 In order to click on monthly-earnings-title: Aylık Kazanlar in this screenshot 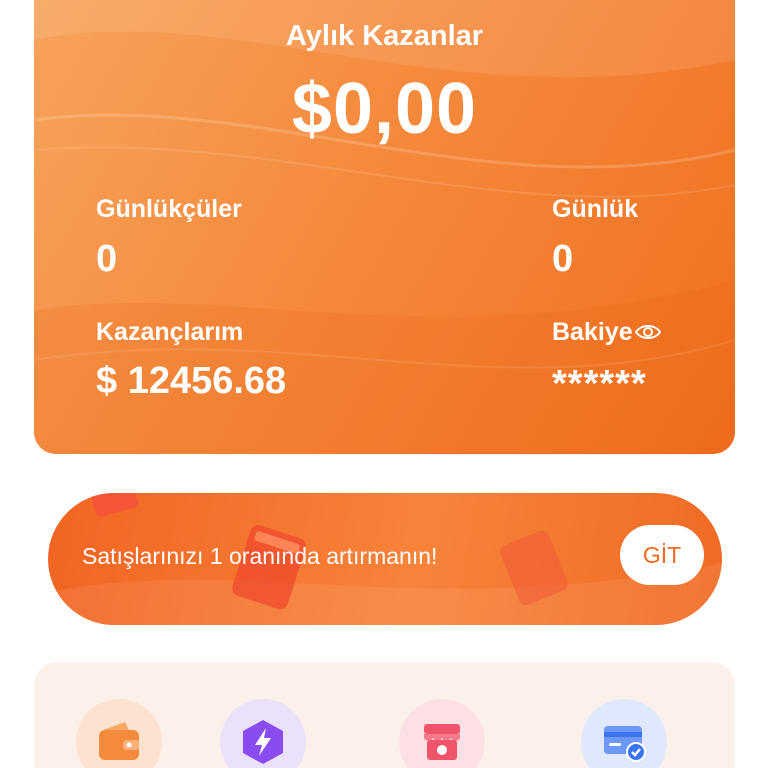, I will do `click(384, 36)`.